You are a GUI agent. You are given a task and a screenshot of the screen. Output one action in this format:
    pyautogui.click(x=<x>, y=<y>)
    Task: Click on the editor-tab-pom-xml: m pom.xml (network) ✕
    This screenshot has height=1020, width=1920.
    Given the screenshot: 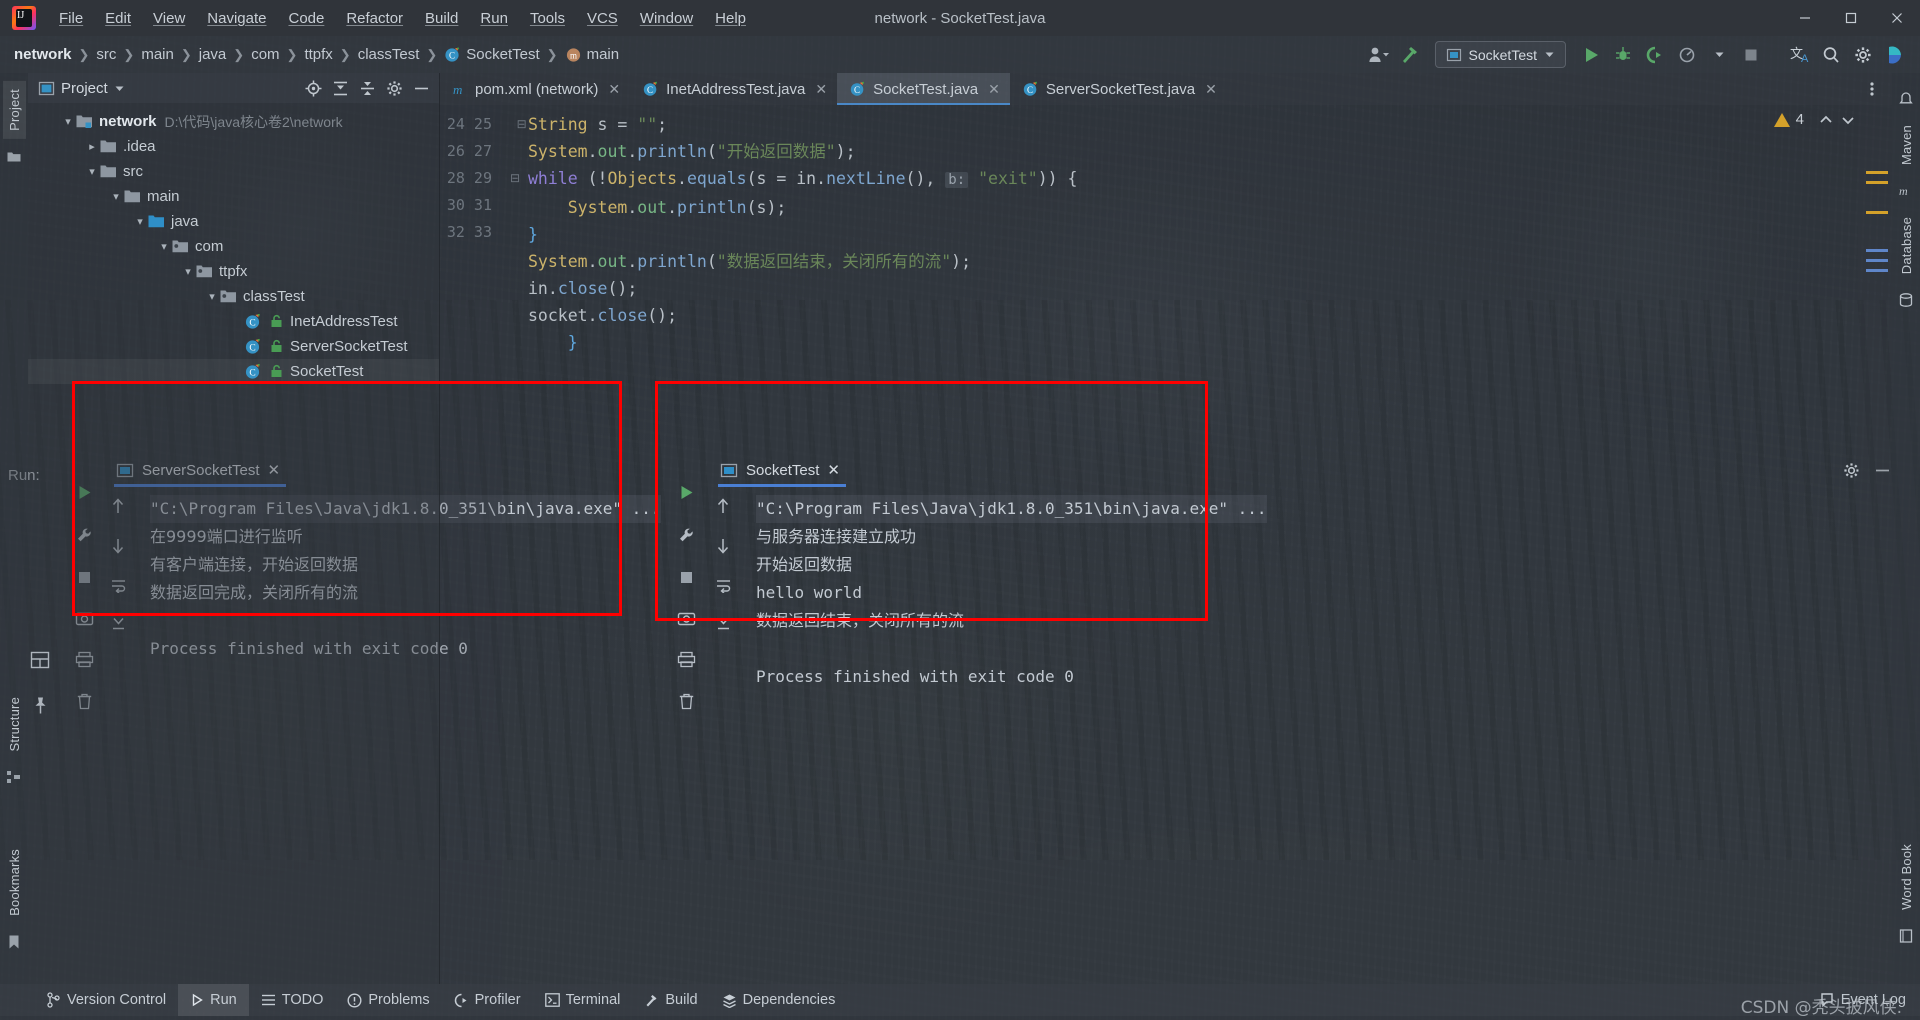 What is the action you would take?
    pyautogui.click(x=535, y=89)
    